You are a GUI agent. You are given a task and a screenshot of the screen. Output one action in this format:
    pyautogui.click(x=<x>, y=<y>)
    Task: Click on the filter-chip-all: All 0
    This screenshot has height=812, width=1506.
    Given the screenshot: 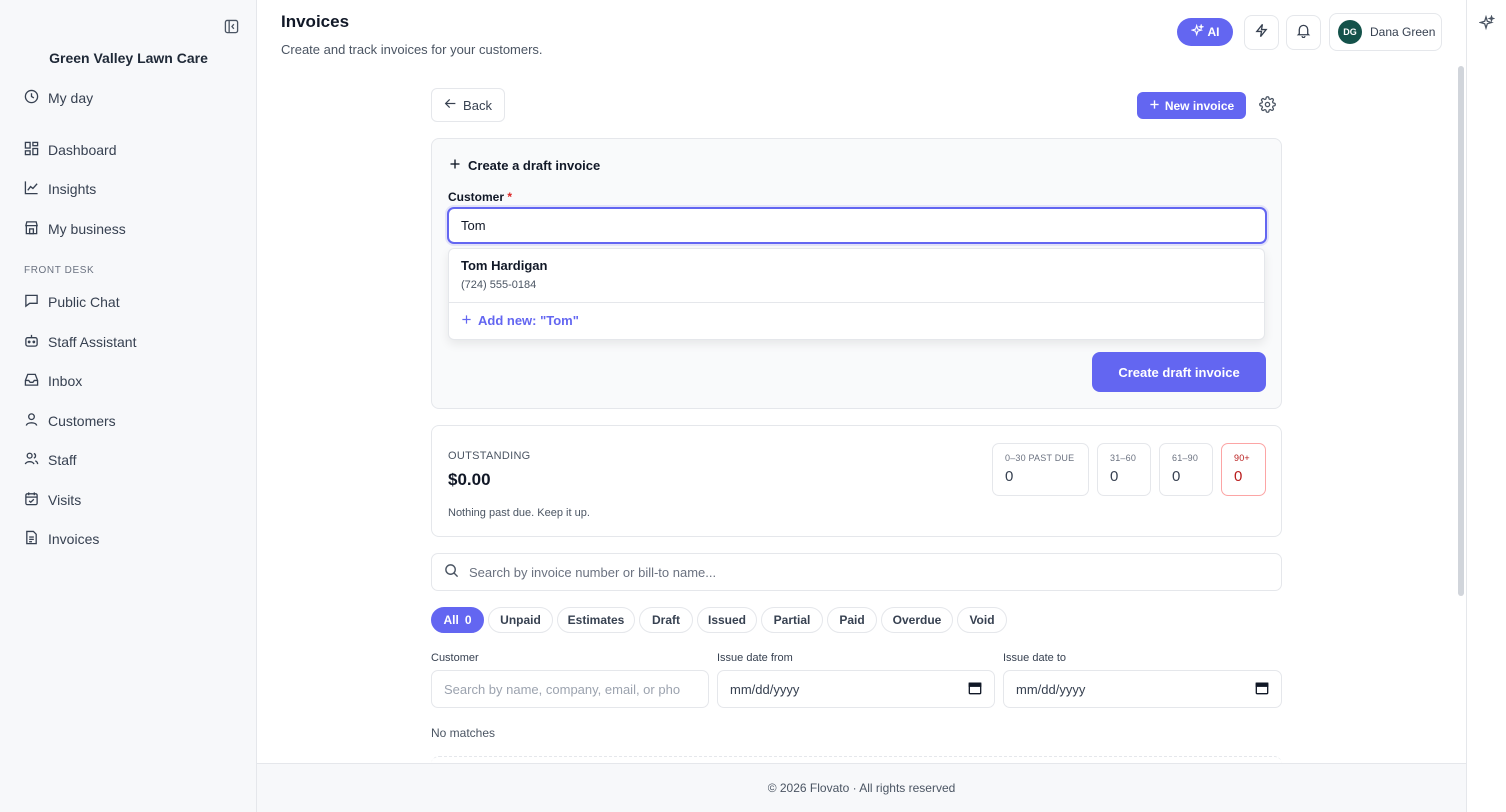 What is the action you would take?
    pyautogui.click(x=457, y=620)
    